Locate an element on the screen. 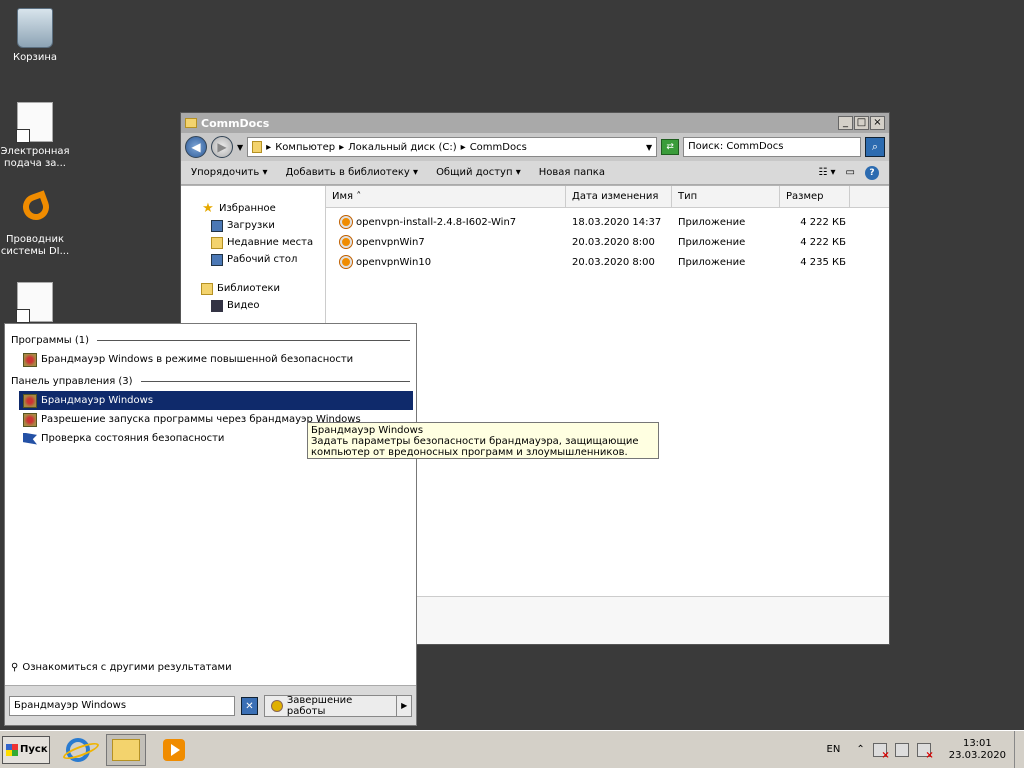 This screenshot has height=768, width=1024. preview-pane-icon: ▭ is located at coordinates (850, 172).